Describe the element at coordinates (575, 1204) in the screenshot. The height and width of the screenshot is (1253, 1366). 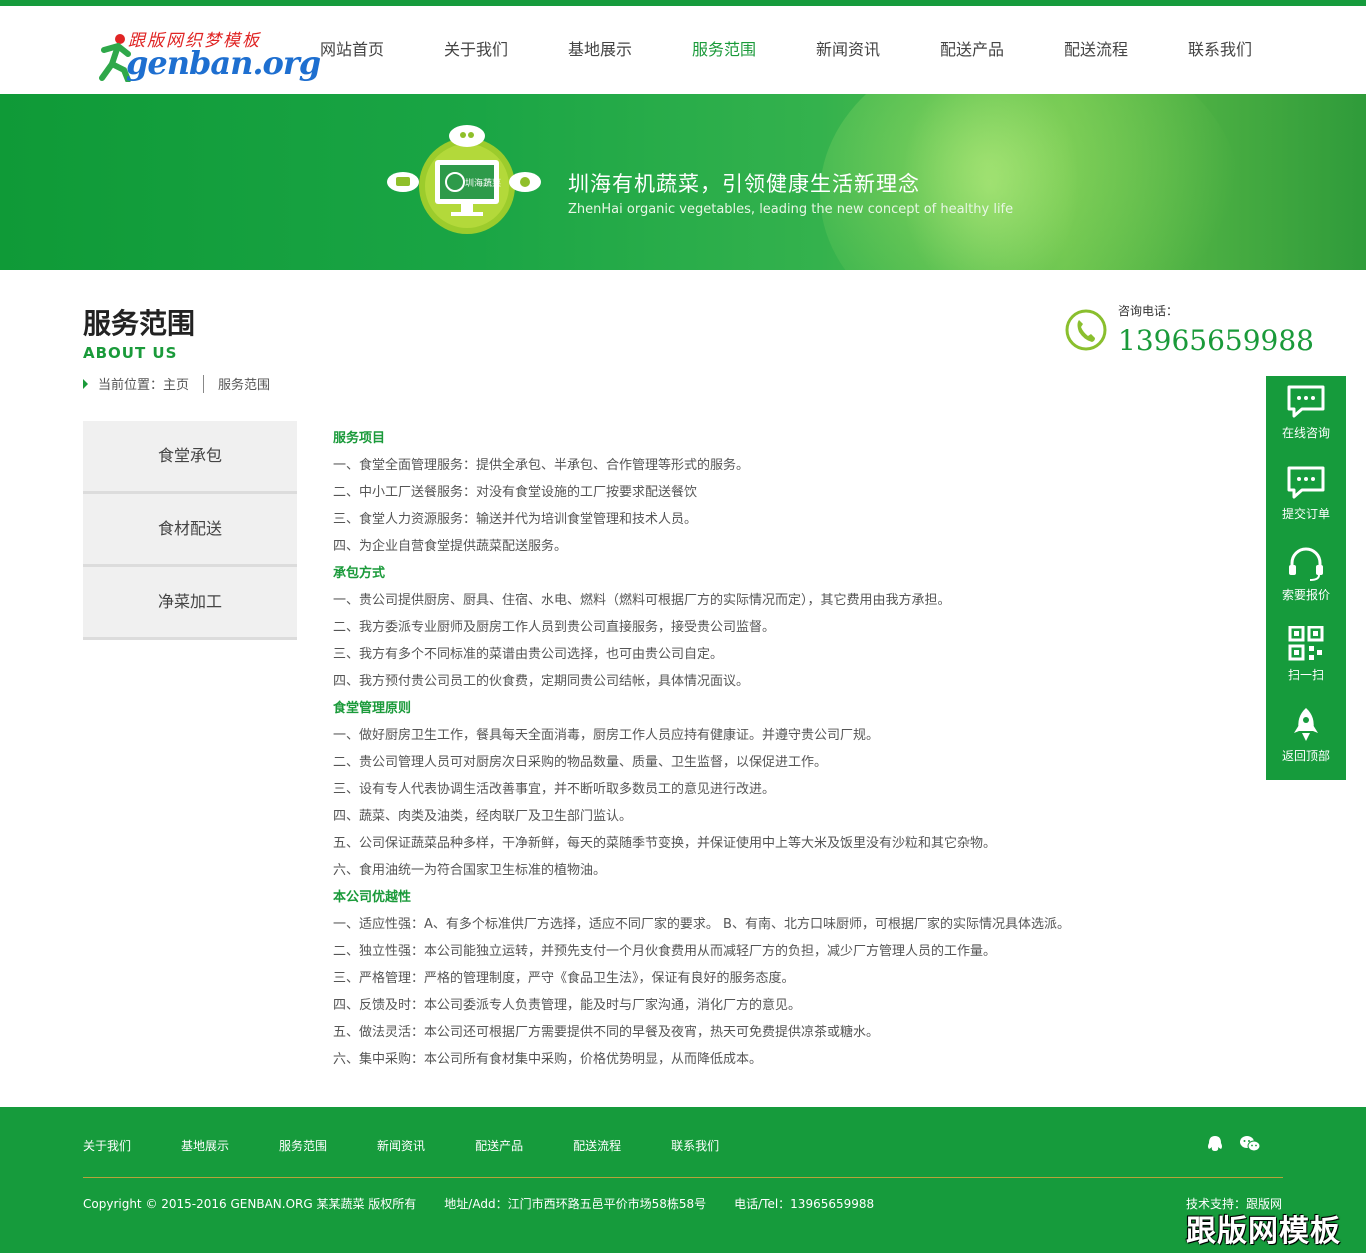
I see `footer-address: 地址/Add：江门市西环路五邑平价市场58栋58号` at that location.